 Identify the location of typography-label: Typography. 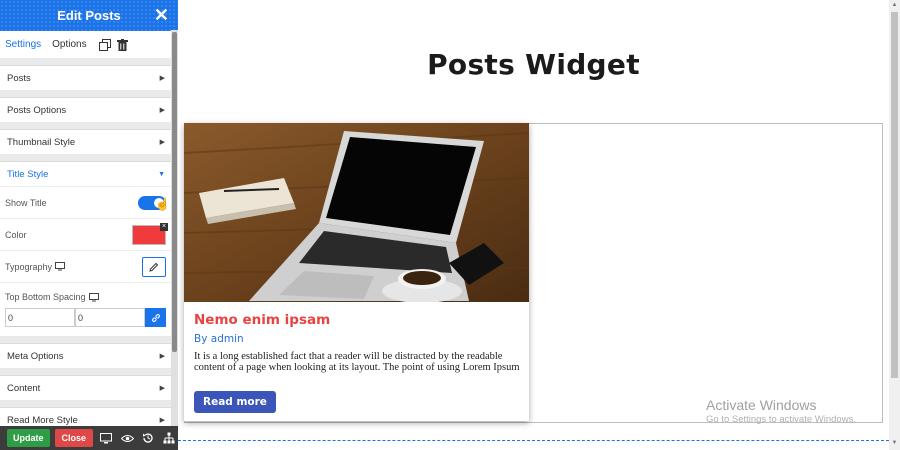
(29, 266).